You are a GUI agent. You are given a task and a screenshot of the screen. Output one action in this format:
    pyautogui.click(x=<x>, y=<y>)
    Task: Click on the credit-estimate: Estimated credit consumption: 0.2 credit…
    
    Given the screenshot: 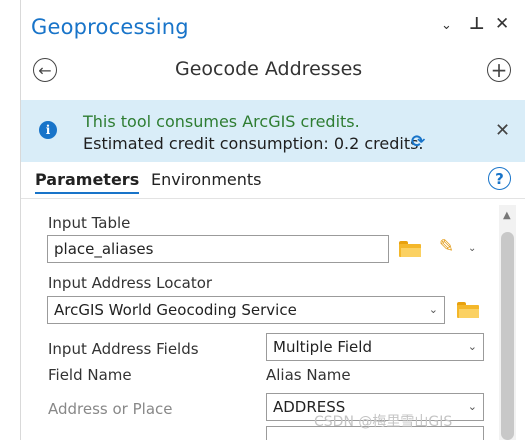 What is the action you would take?
    pyautogui.click(x=253, y=143)
    